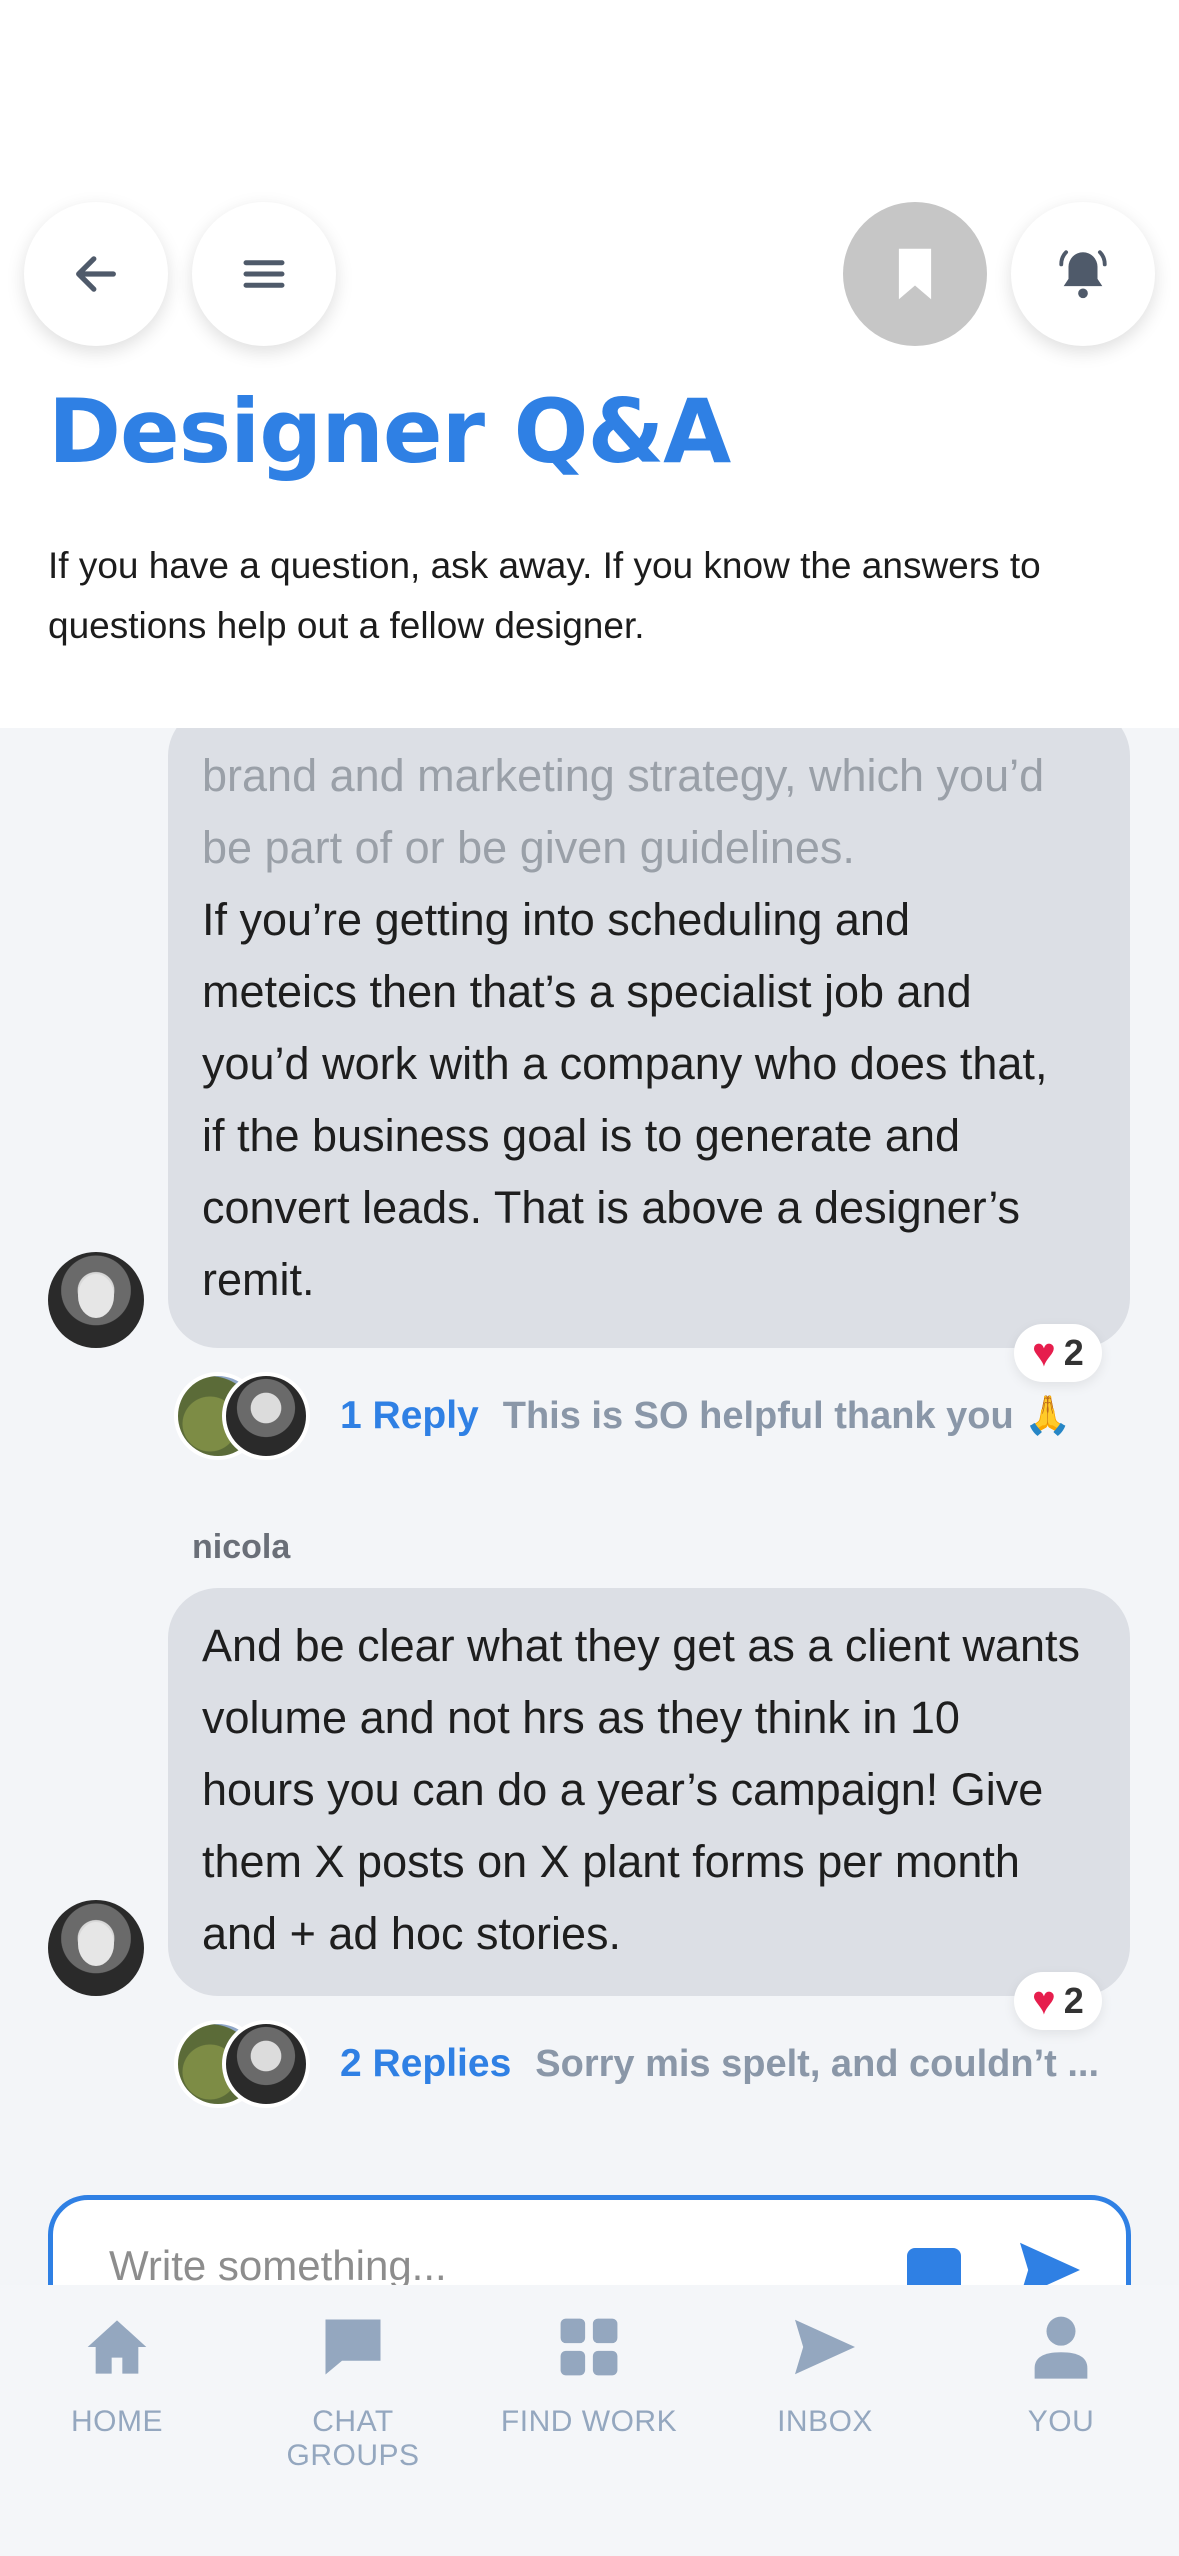 This screenshot has height=2556, width=1179. I want to click on tab-find-work: FIND WORK, so click(589, 2373).